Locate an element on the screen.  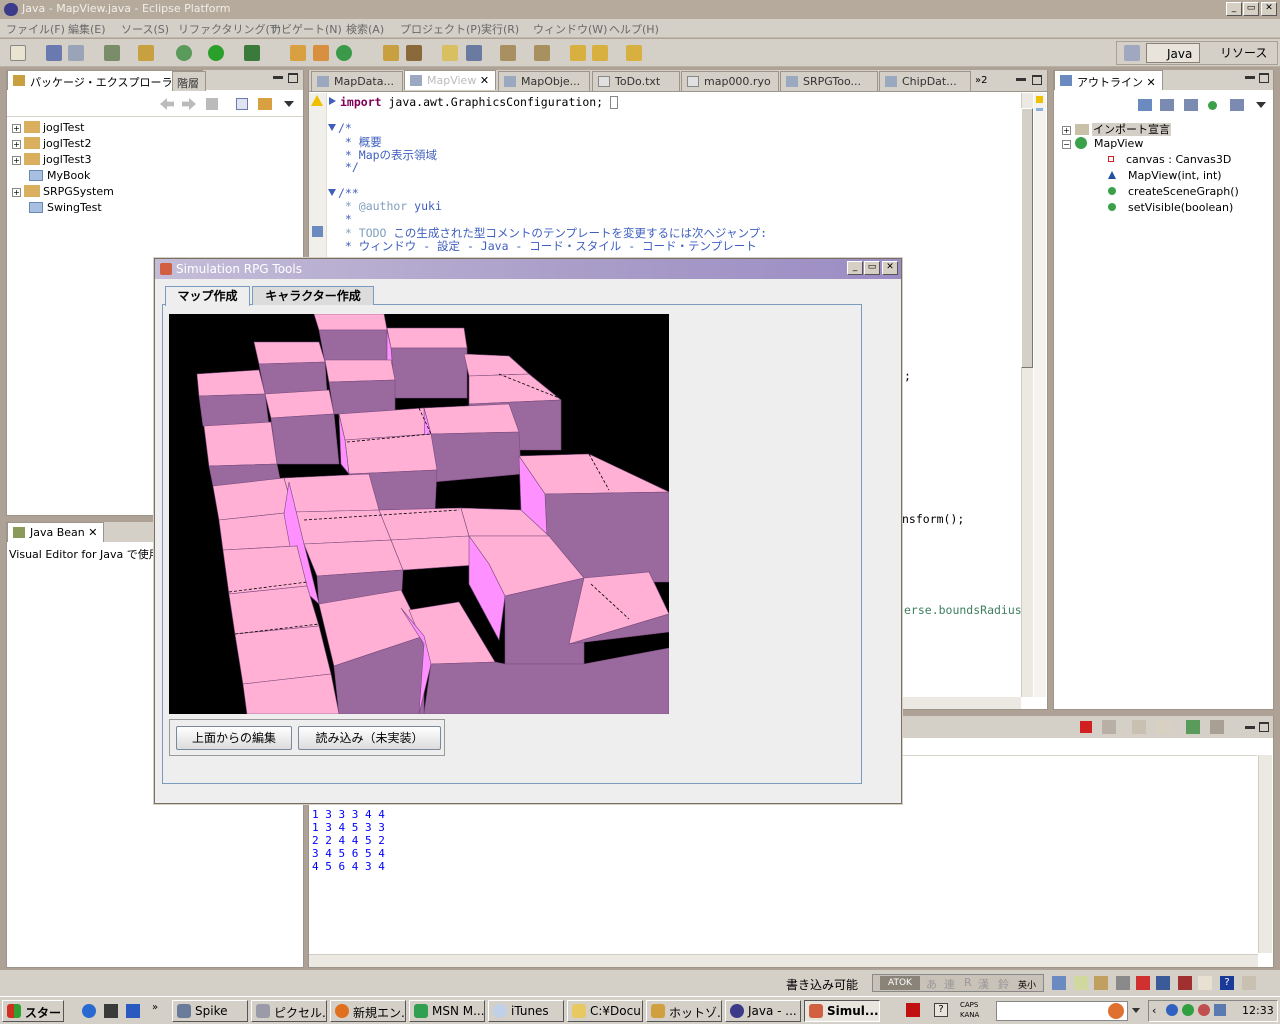
hide-nonpublic-icon is located at coordinates (1212, 105).